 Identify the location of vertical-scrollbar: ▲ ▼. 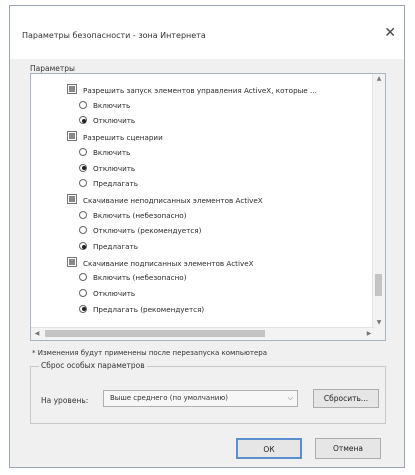
(378, 201).